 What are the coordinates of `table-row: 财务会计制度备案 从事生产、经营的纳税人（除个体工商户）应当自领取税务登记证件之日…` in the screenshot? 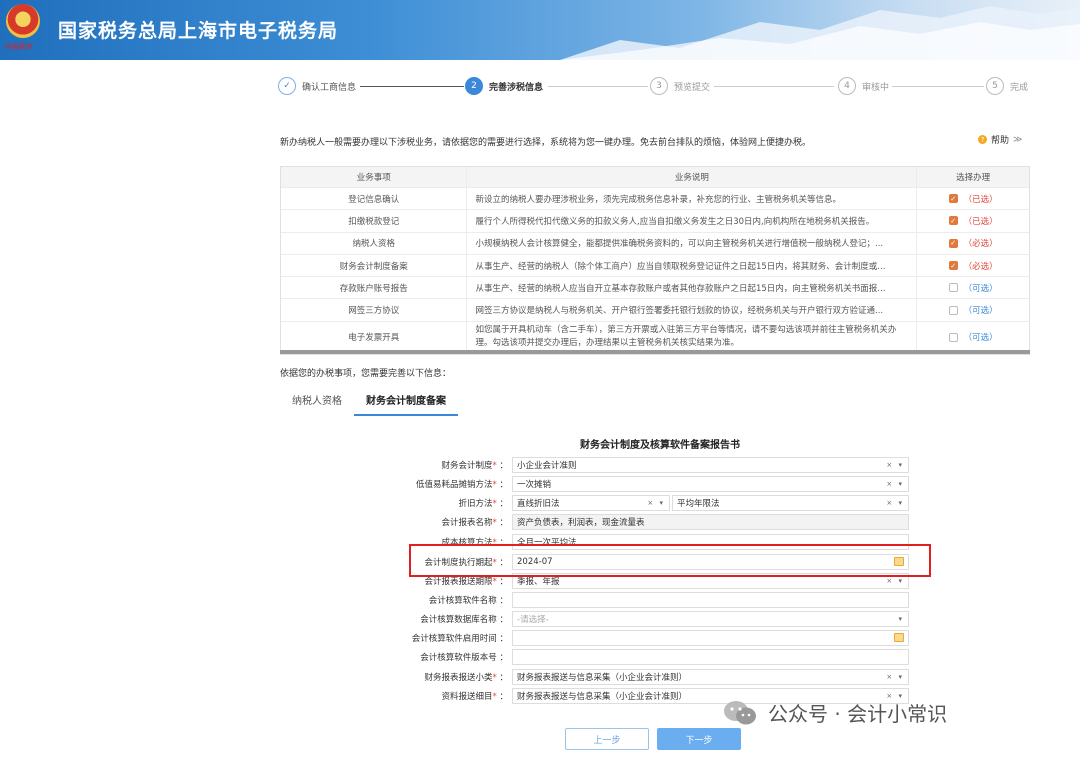 It's located at (655, 266).